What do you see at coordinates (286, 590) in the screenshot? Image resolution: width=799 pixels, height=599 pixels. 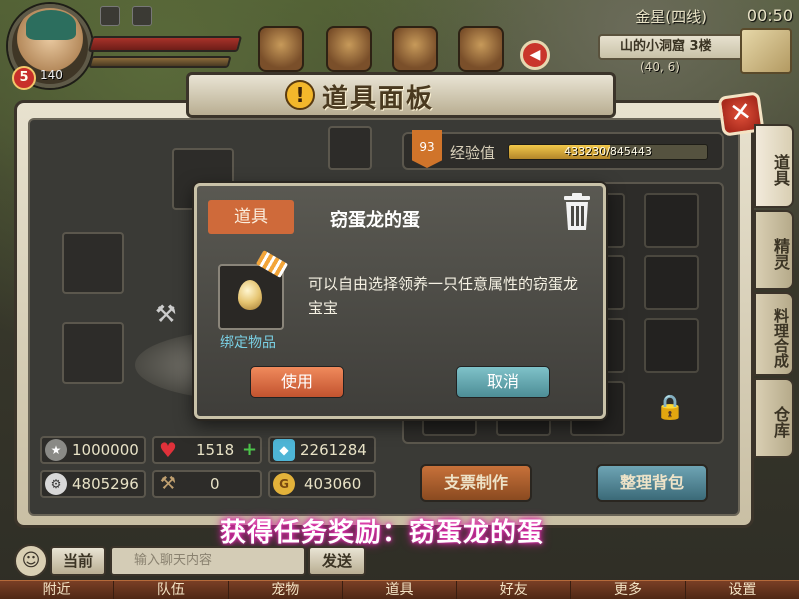 I see `nav-pets: 宠物` at bounding box center [286, 590].